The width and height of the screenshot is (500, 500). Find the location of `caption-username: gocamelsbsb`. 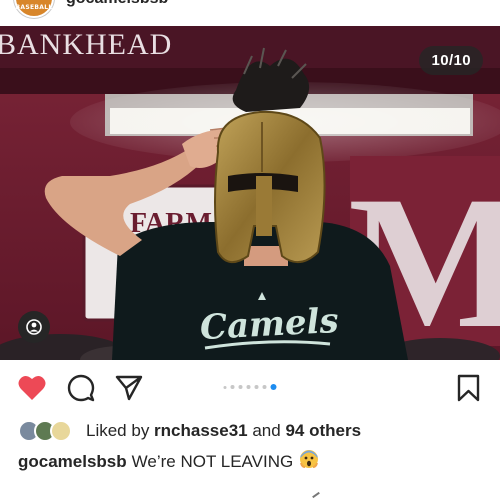

caption-username: gocamelsbsb is located at coordinates (72, 462).